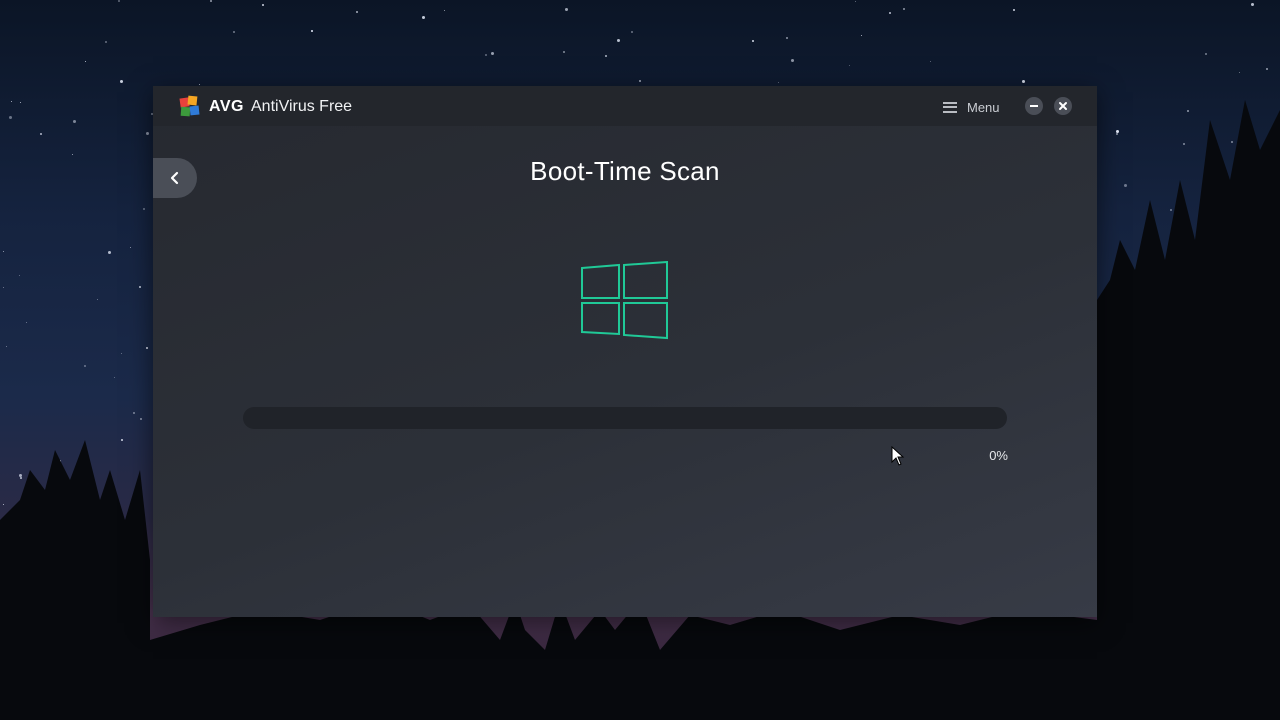 This screenshot has width=1280, height=720. Describe the element at coordinates (302, 106) in the screenshot. I see `product-name: AntiVirus Free` at that location.